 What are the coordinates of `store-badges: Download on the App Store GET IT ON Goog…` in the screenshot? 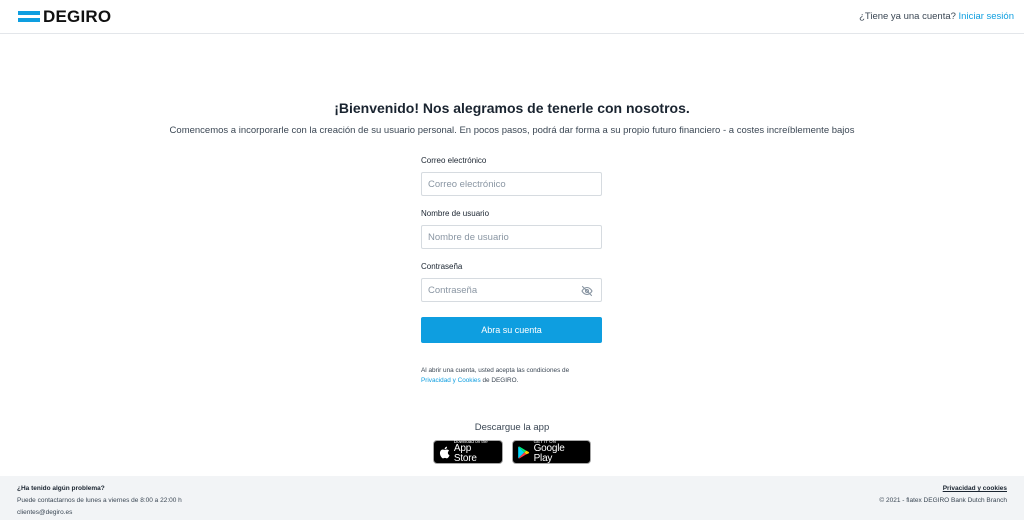 It's located at (512, 452).